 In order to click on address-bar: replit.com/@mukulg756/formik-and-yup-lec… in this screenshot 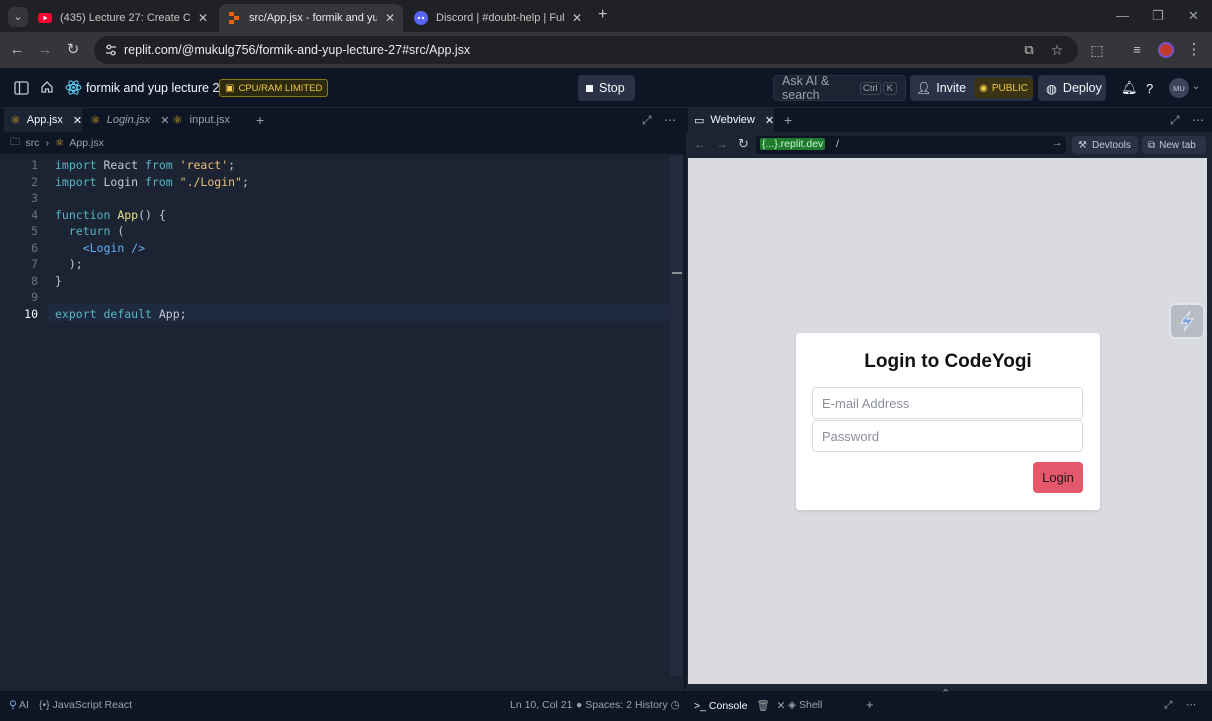, I will do `click(586, 50)`.